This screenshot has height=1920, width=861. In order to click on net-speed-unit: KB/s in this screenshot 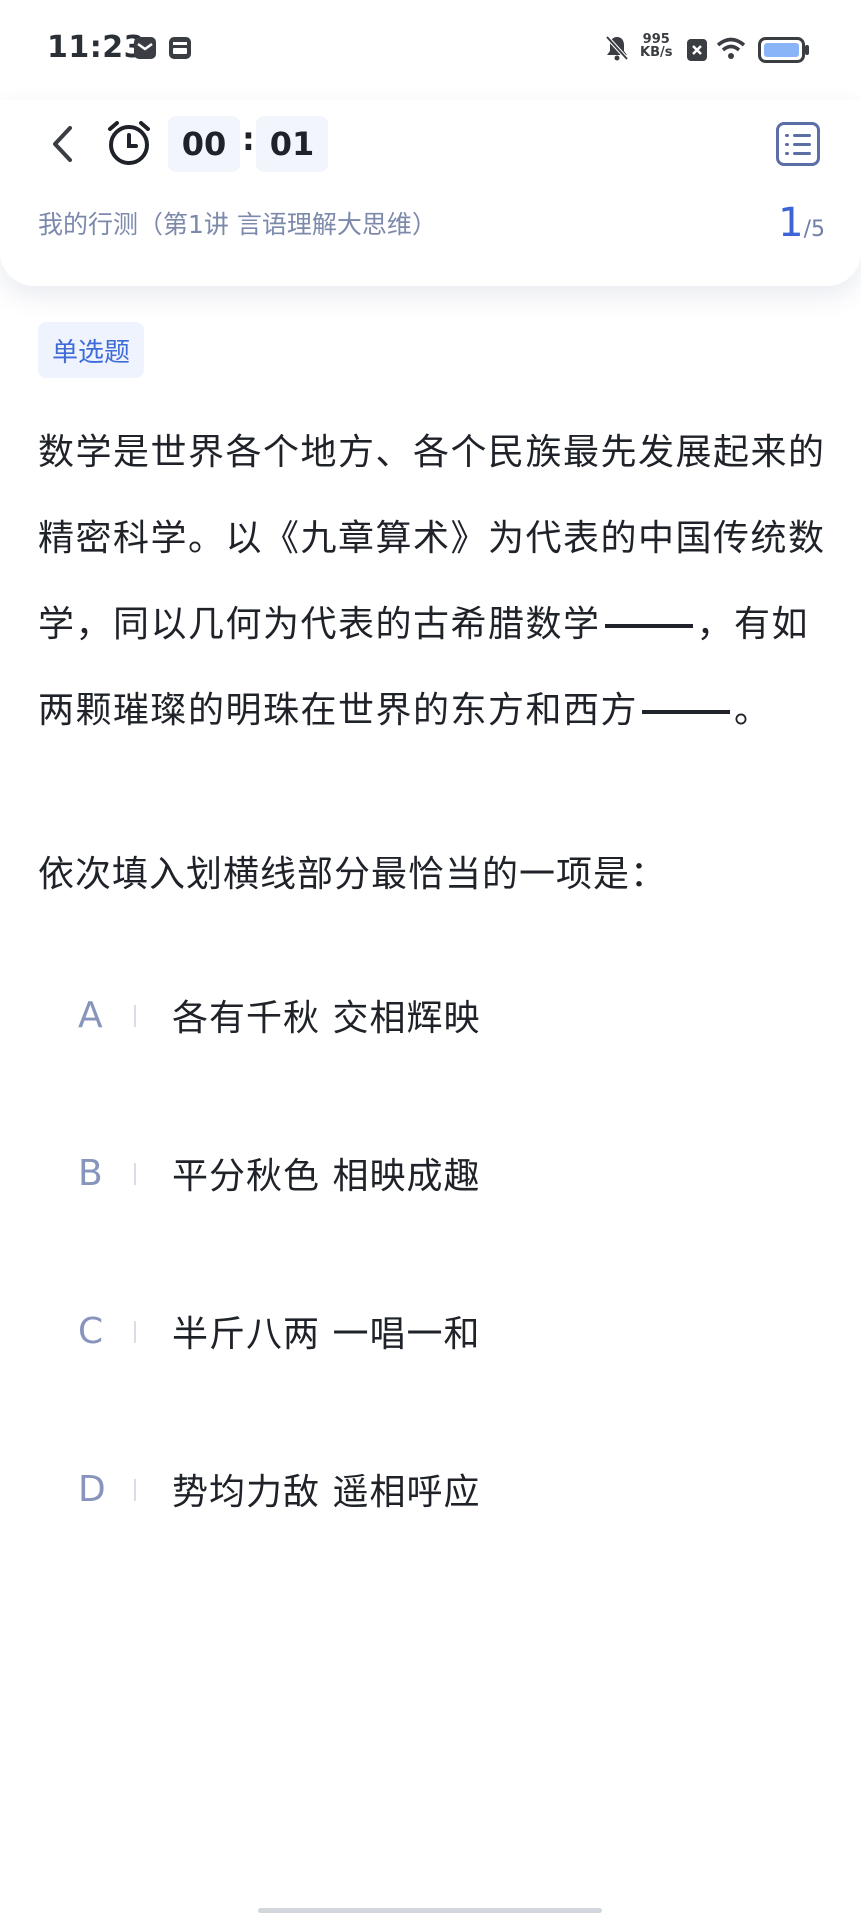, I will do `click(656, 52)`.